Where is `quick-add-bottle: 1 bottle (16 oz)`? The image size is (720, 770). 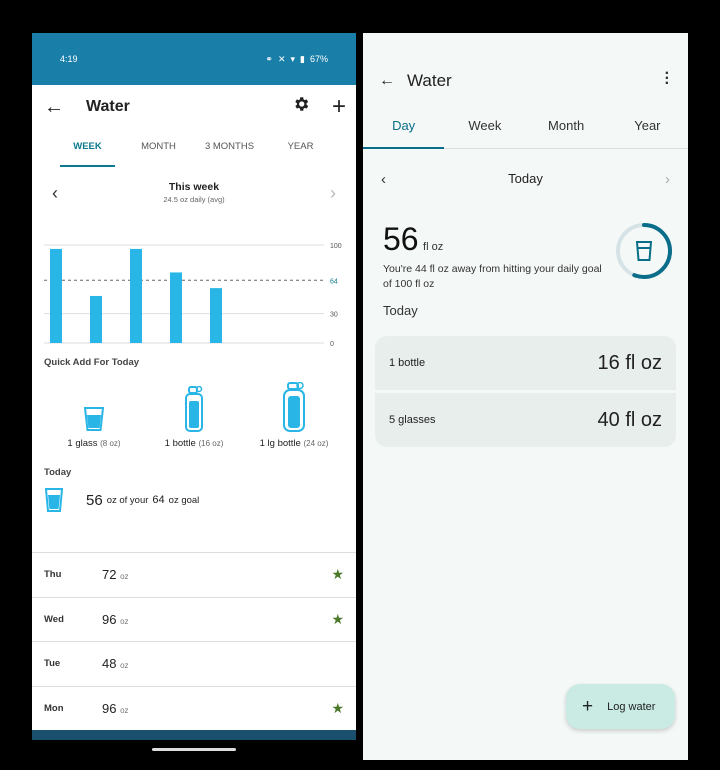
quick-add-bottle: 1 bottle (16 oz) is located at coordinates (194, 413).